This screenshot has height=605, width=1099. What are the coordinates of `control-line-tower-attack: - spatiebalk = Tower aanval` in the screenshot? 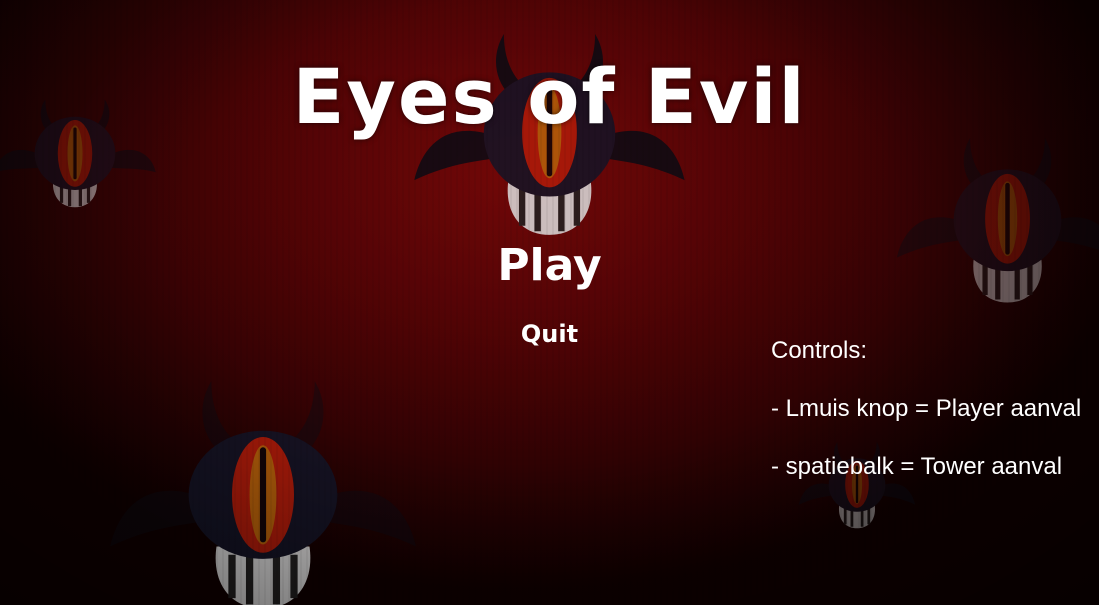 It's located at (917, 466).